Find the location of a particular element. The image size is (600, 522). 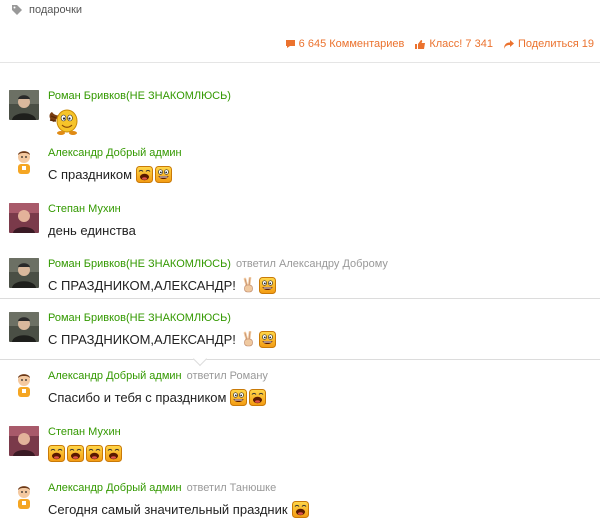

tag-row: подарочки is located at coordinates (46, 10).